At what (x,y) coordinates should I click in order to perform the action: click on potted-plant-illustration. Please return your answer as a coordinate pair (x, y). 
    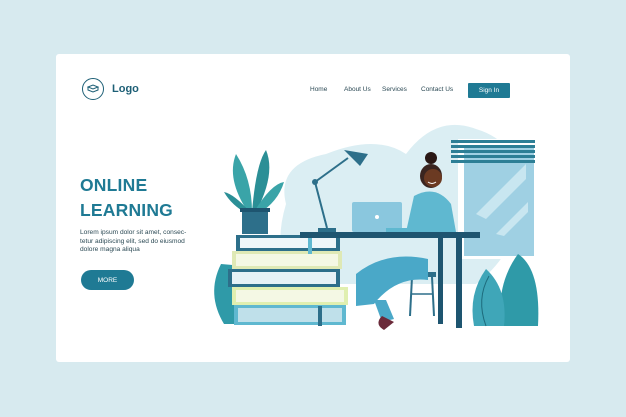
    Looking at the image, I should click on (254, 192).